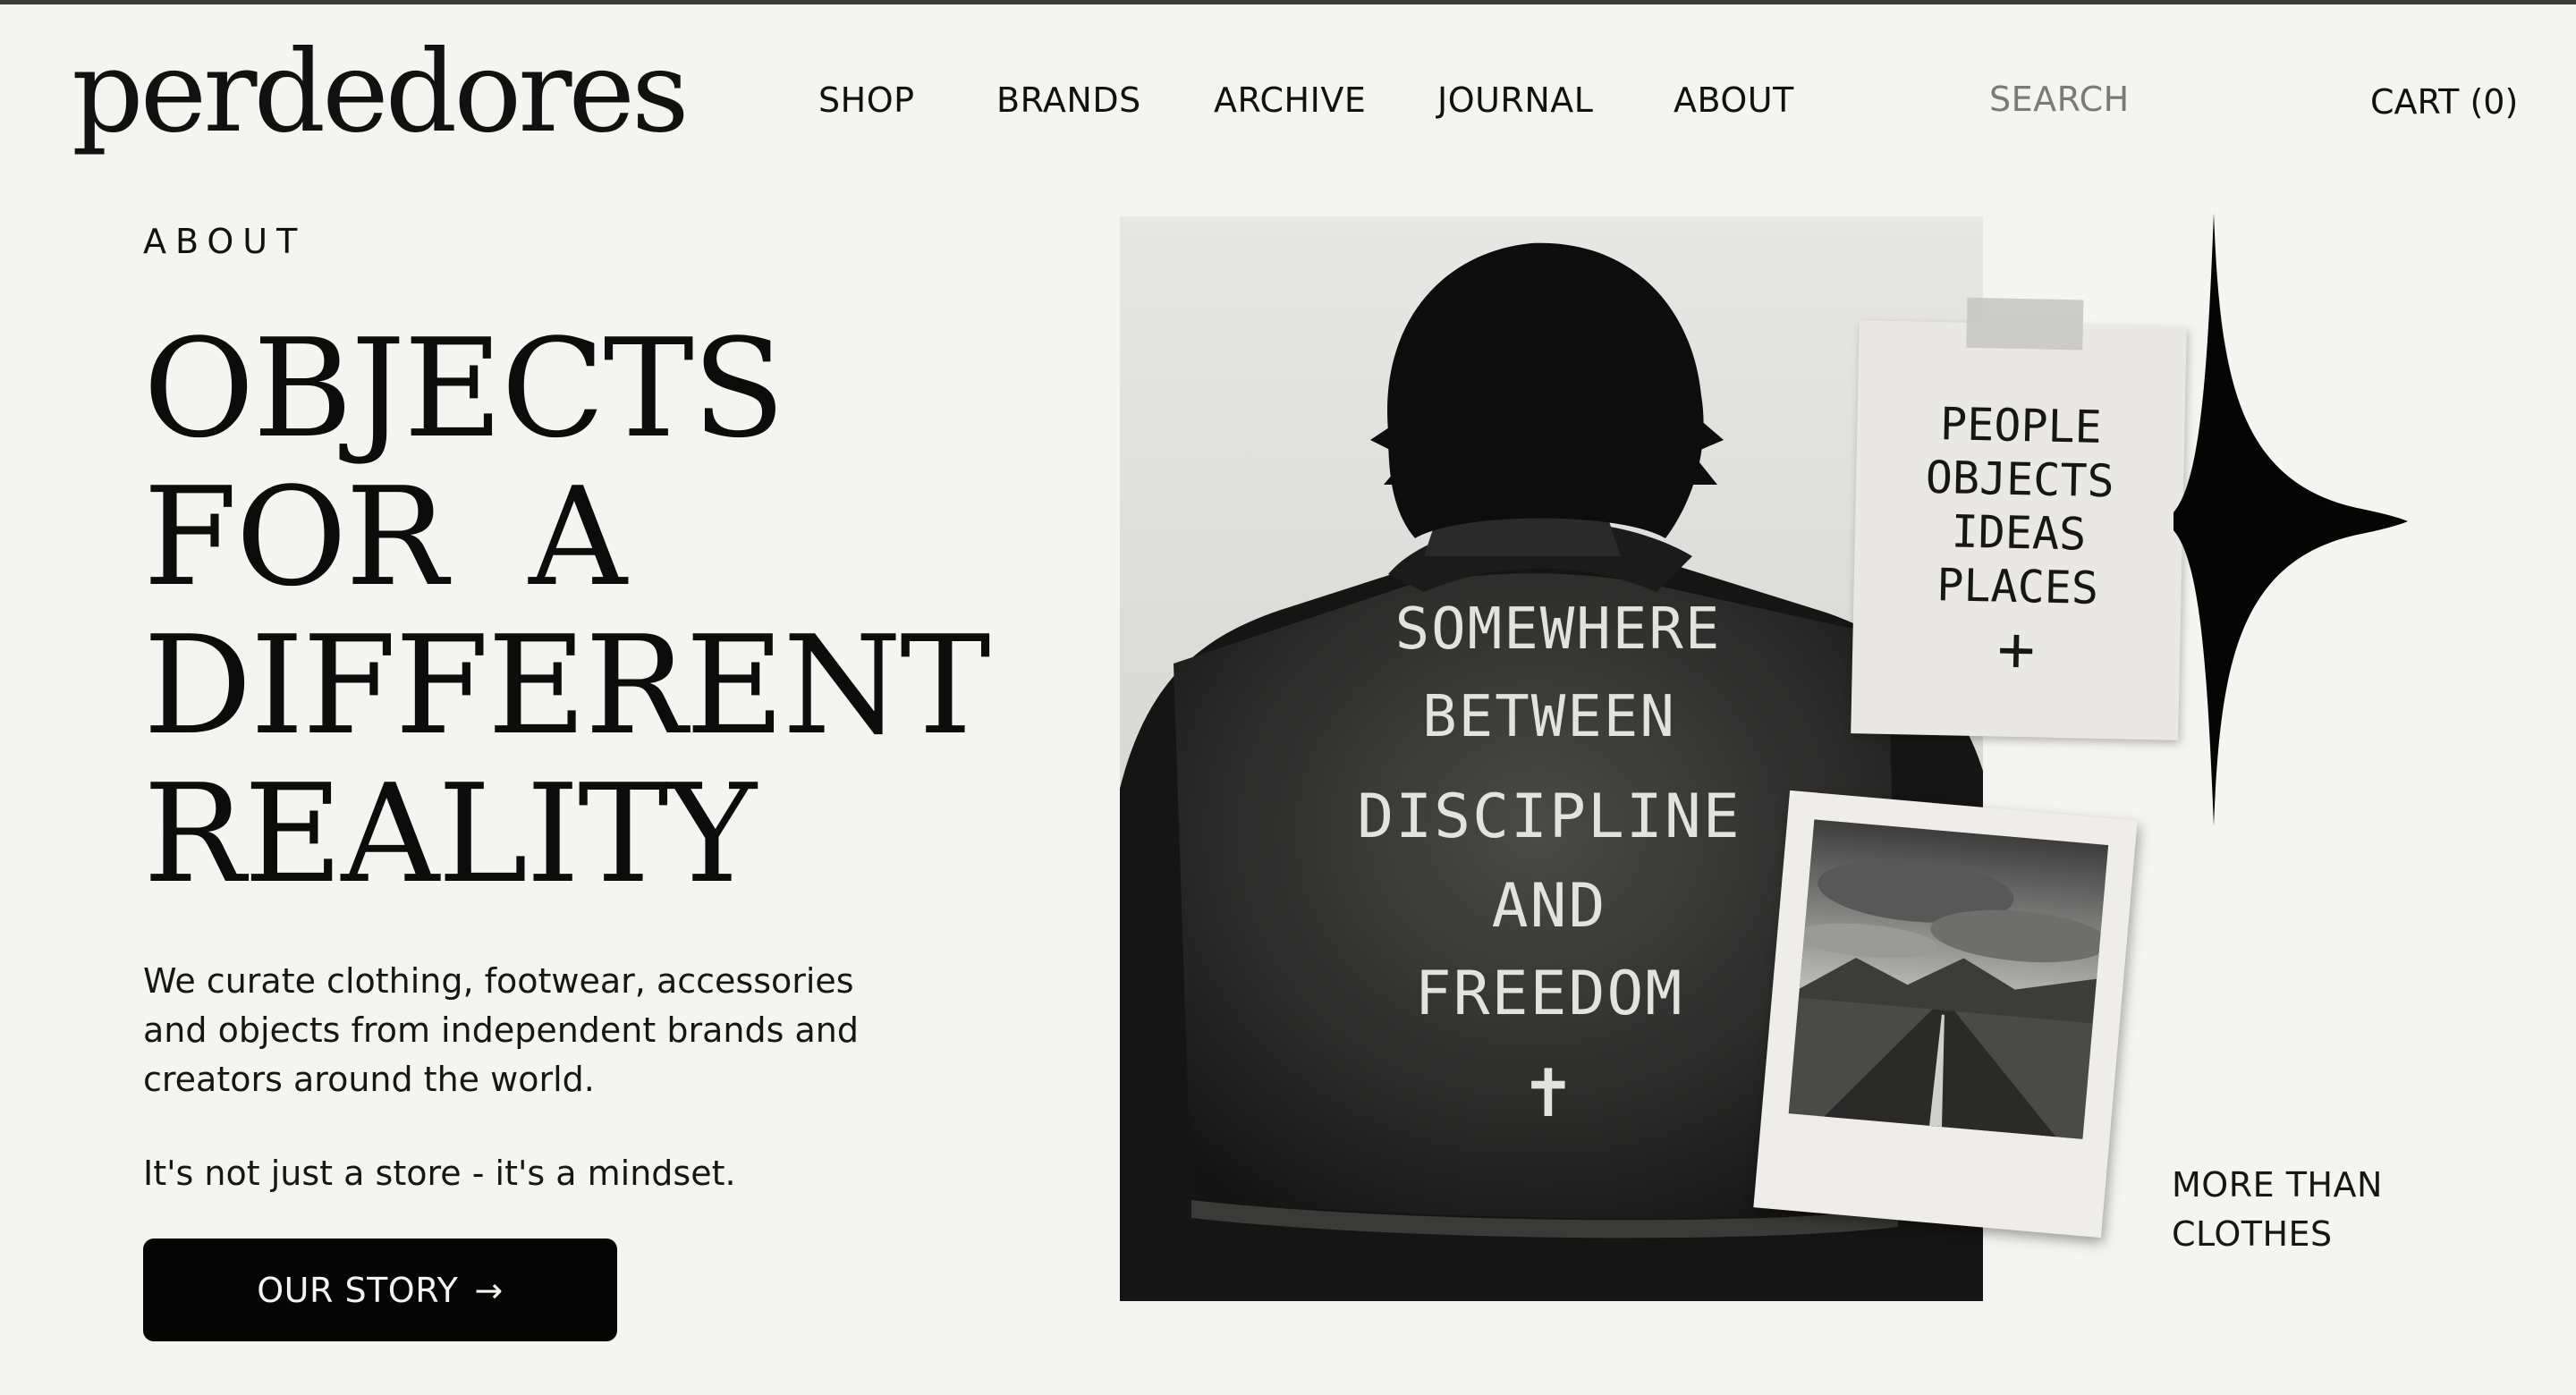  I want to click on plus-icon: +, so click(2016, 649).